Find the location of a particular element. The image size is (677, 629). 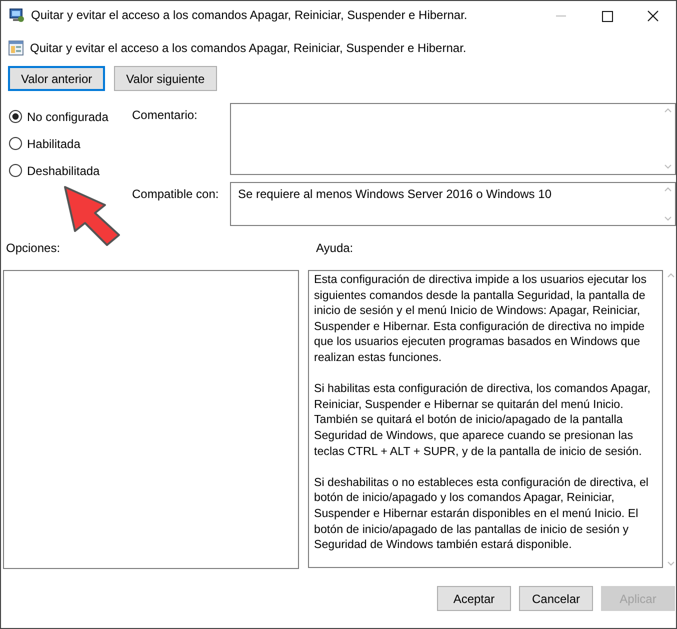

dialog-button: Cancelar is located at coordinates (556, 598).